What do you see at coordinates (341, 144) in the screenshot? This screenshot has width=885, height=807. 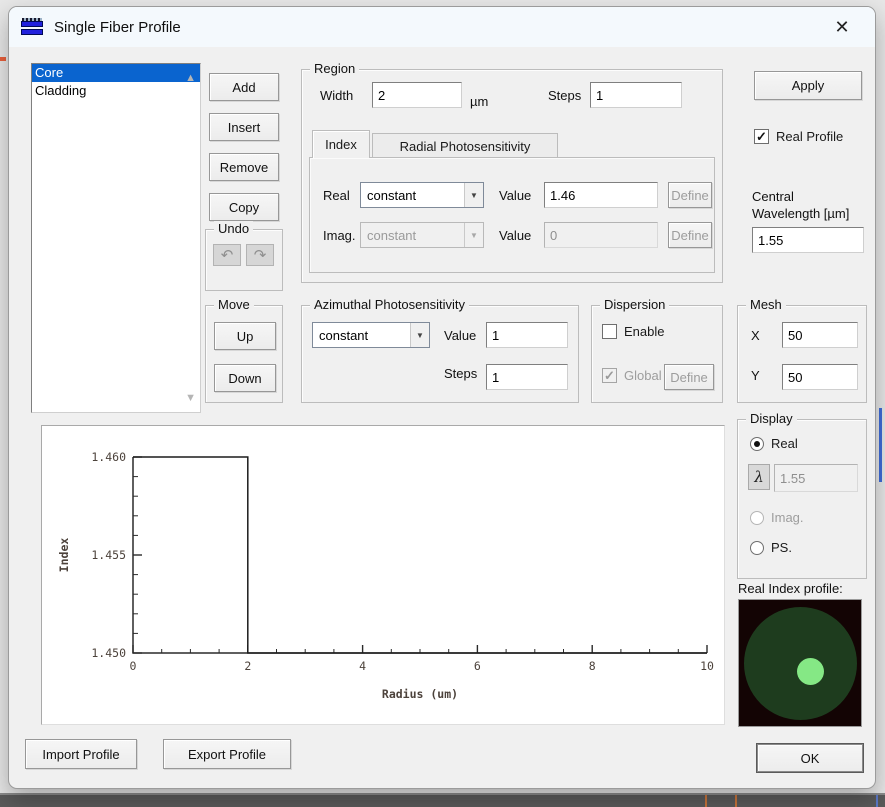 I see `tab-index: Index` at bounding box center [341, 144].